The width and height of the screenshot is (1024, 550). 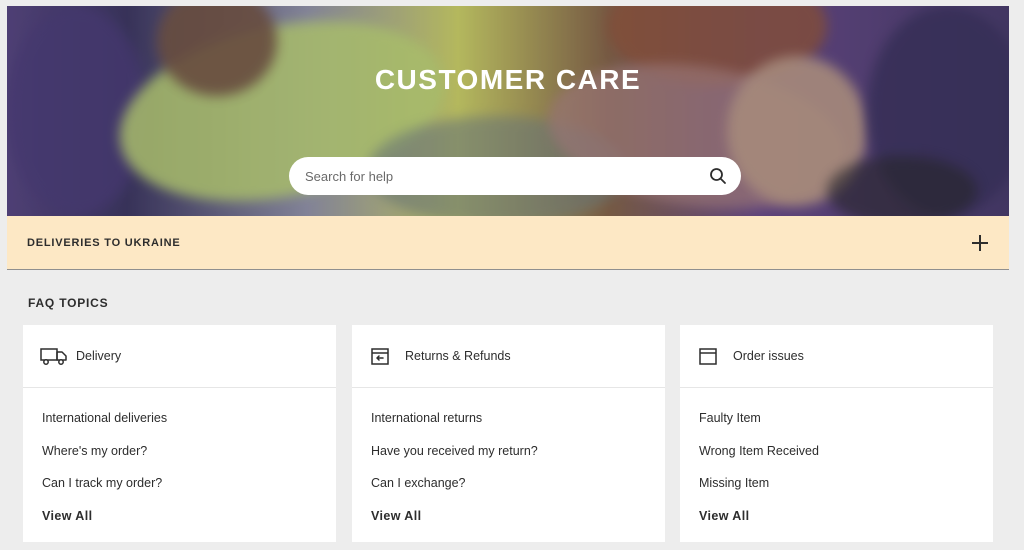 I want to click on faq-link: Faulty Item, so click(x=846, y=426).